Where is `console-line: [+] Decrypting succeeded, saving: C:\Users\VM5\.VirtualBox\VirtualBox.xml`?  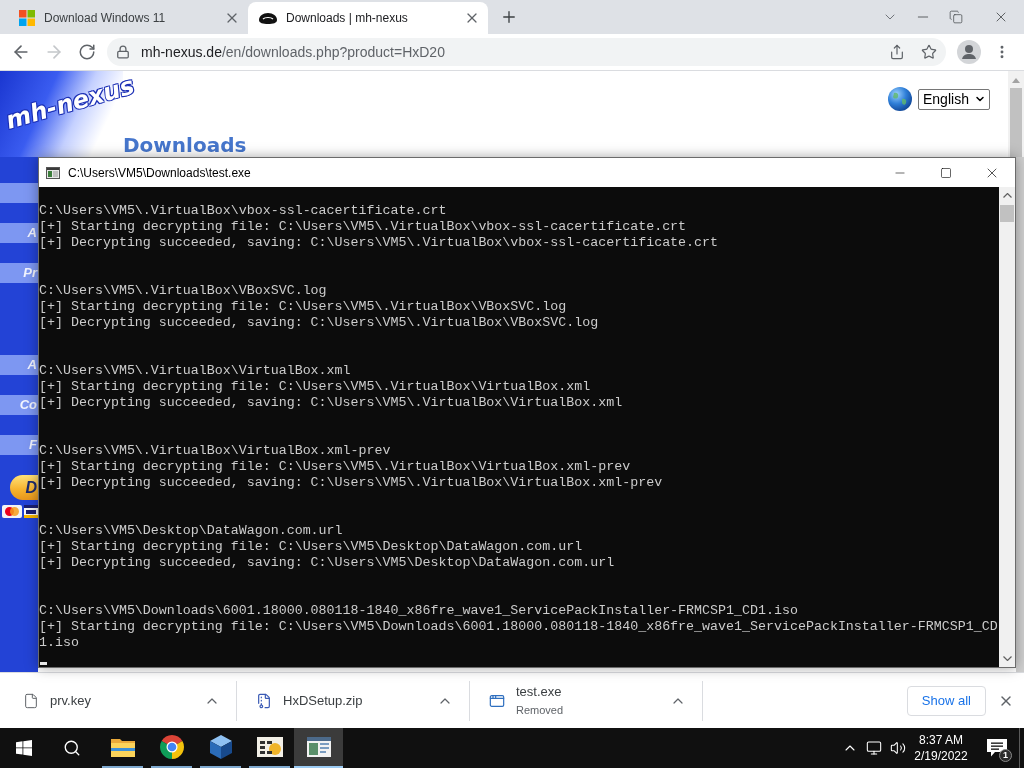 console-line: [+] Decrypting succeeded, saving: C:\Users\VM5\.VirtualBox\VirtualBox.xml is located at coordinates (331, 403).